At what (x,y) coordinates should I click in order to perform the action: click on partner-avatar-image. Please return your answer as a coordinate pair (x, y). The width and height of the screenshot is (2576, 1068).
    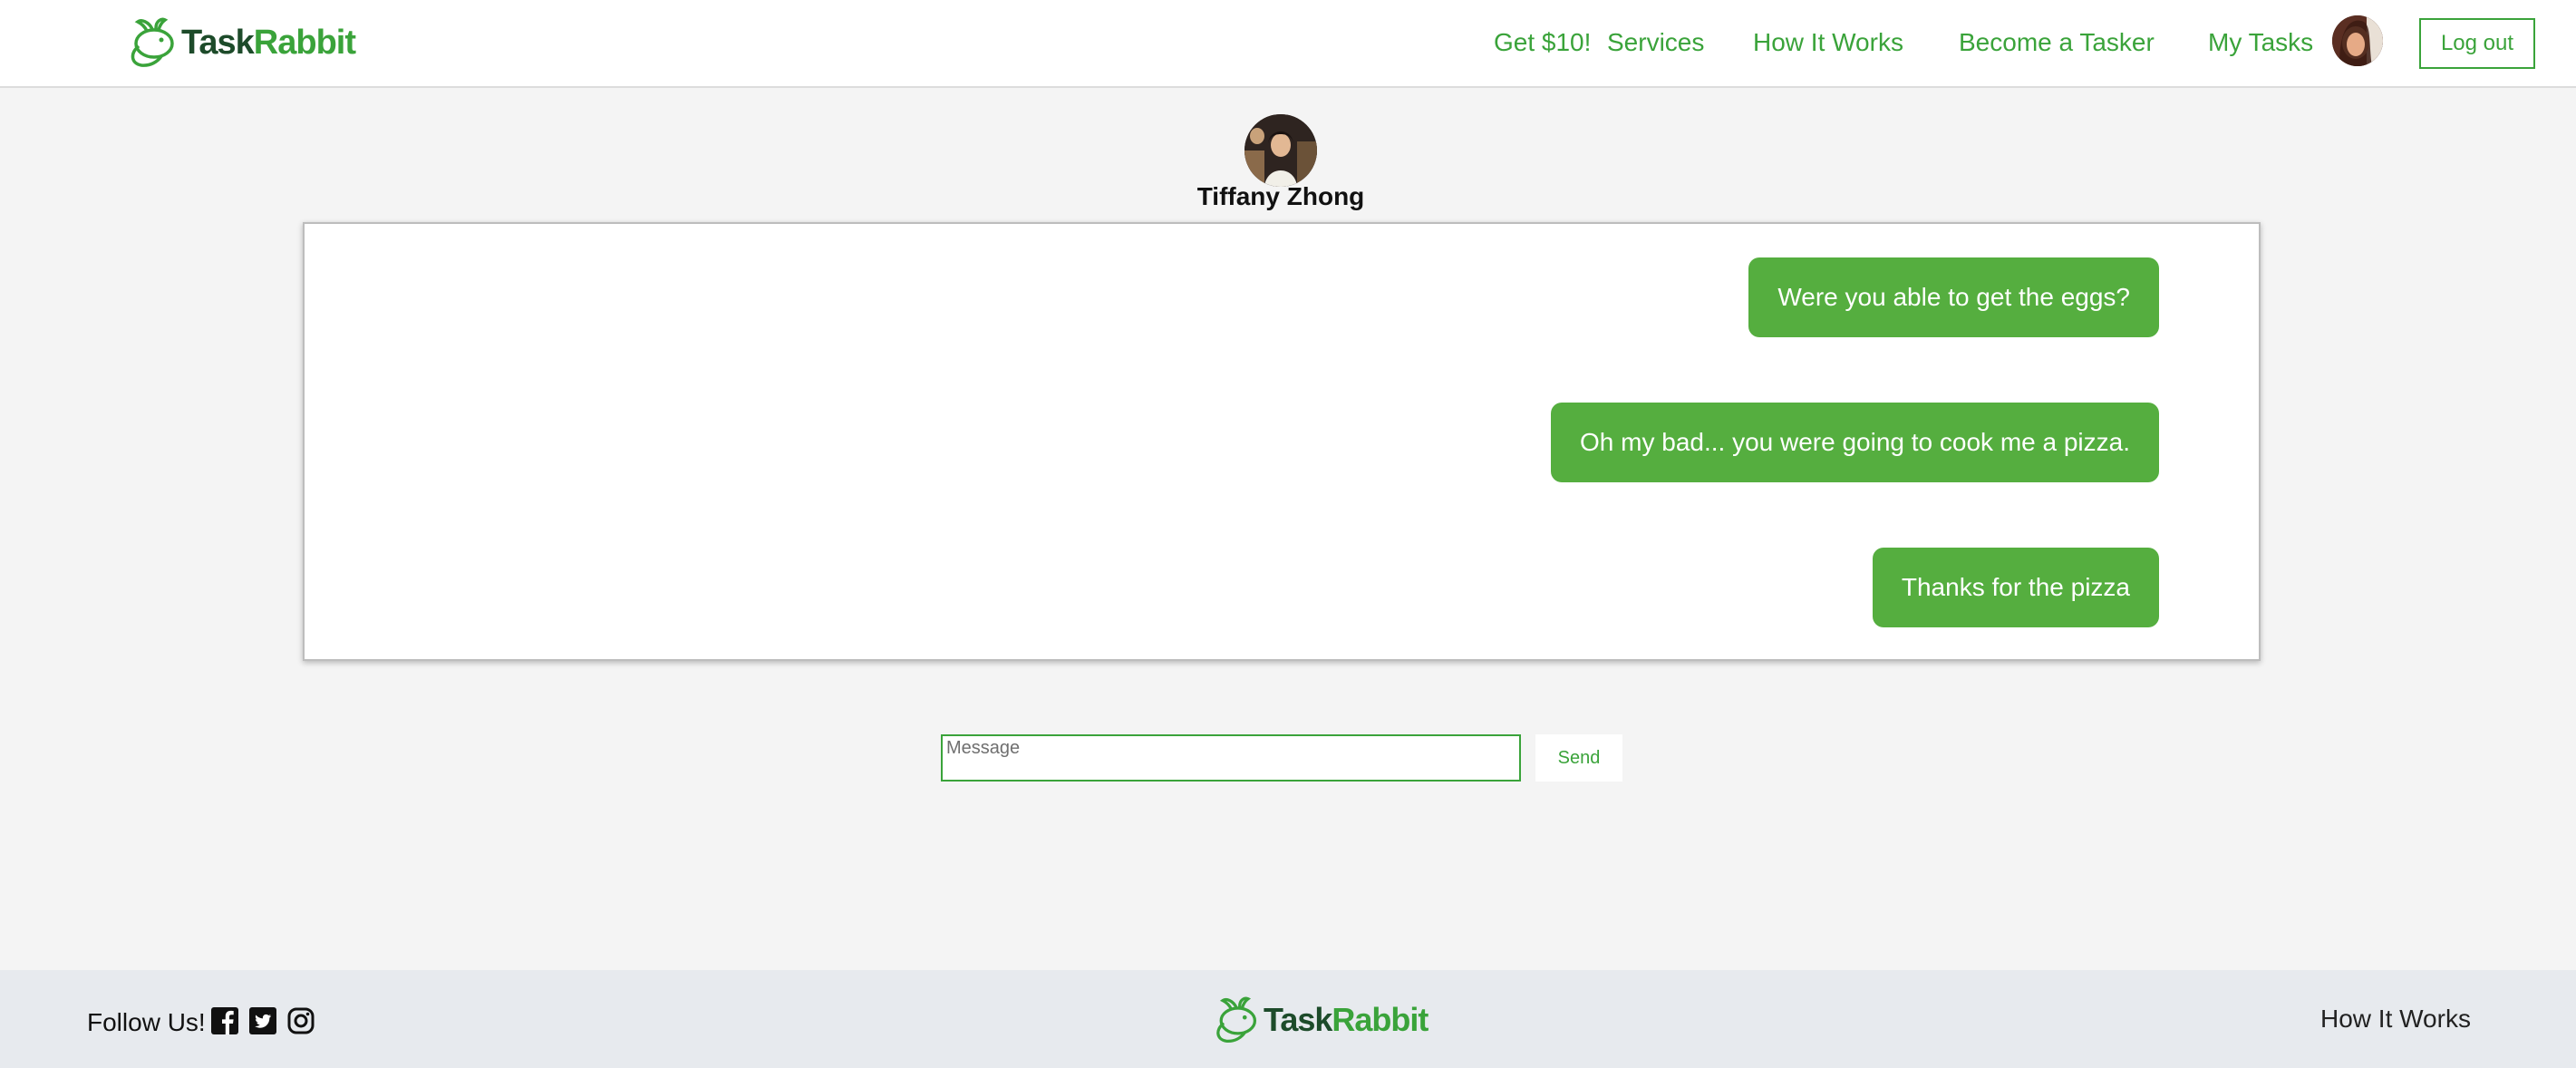
    Looking at the image, I should click on (1280, 150).